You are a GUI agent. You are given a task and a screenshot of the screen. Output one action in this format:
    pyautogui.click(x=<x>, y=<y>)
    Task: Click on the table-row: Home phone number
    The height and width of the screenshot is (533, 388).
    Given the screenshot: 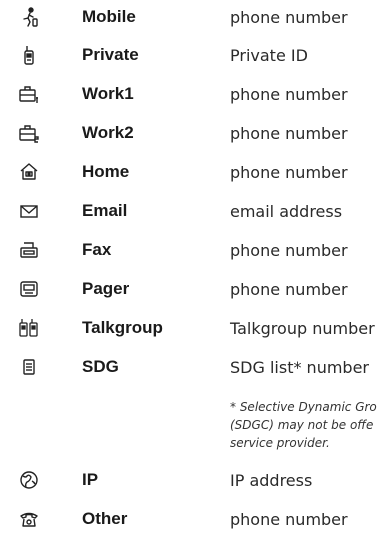 What is the action you would take?
    pyautogui.click(x=194, y=172)
    